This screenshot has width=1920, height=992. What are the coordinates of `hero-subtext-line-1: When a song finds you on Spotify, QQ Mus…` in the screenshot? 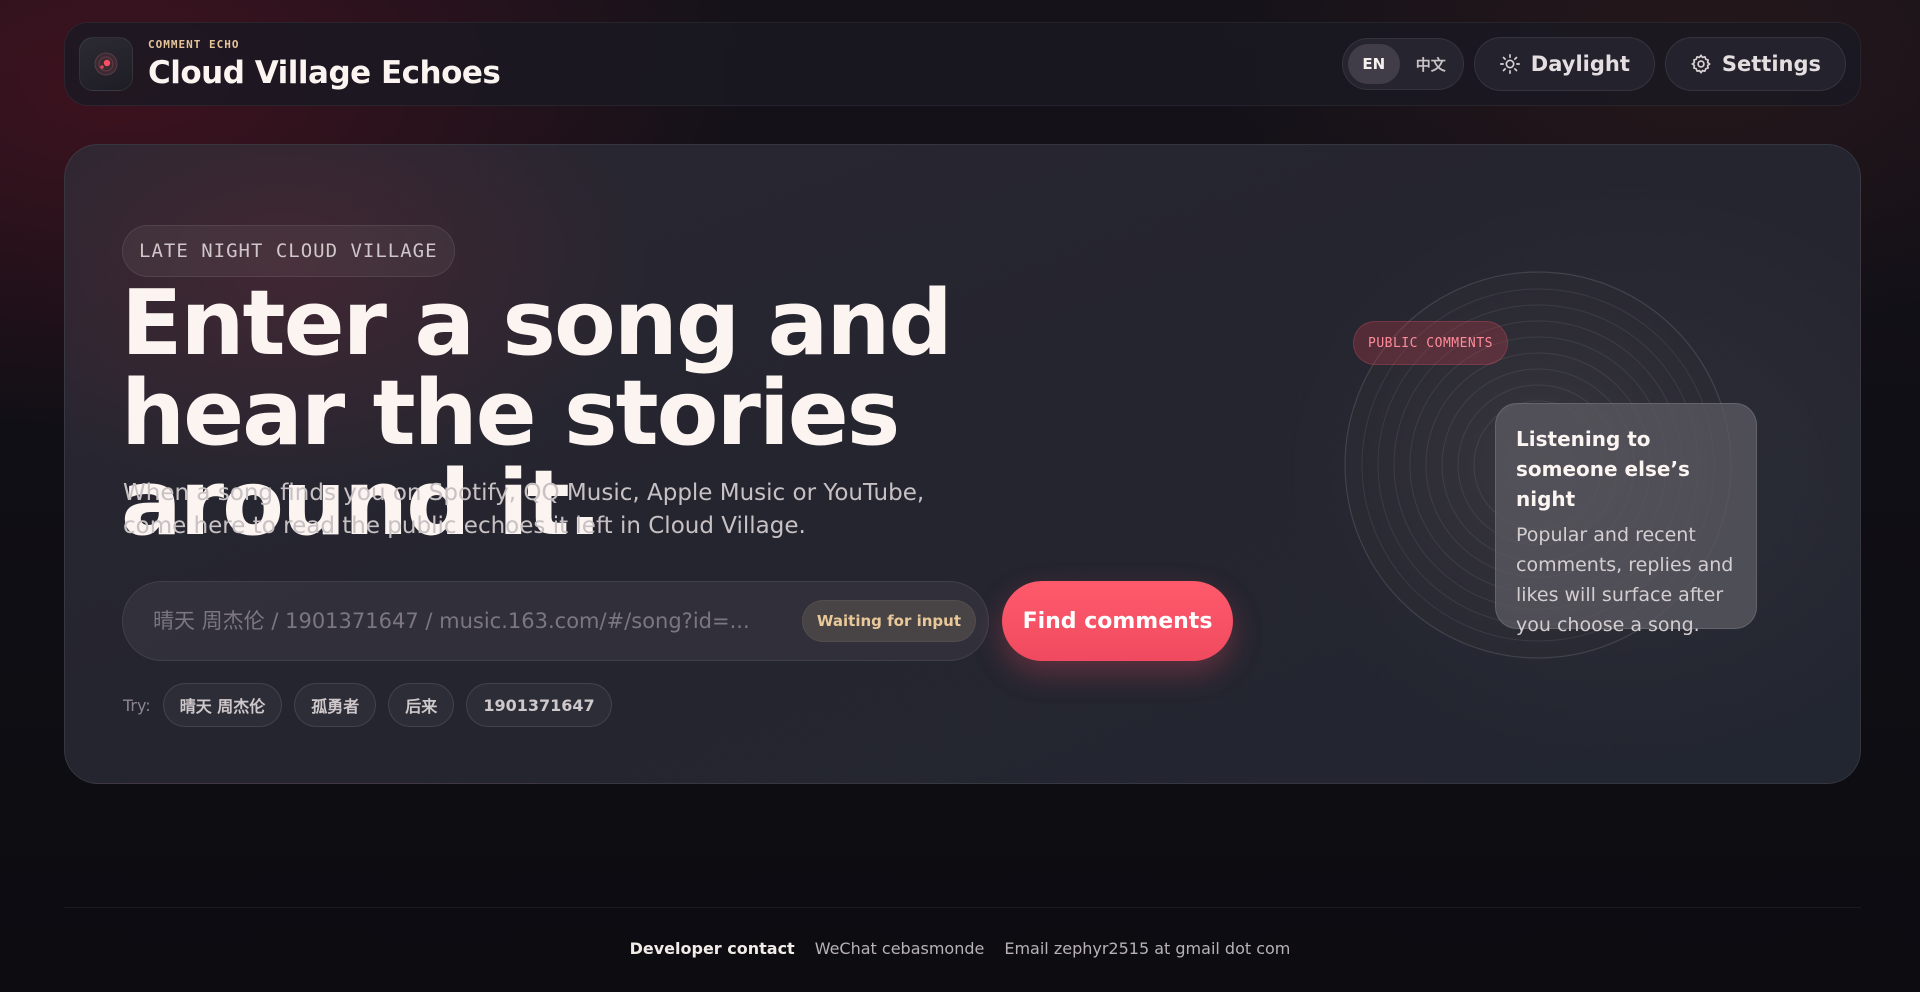 It's located at (524, 493).